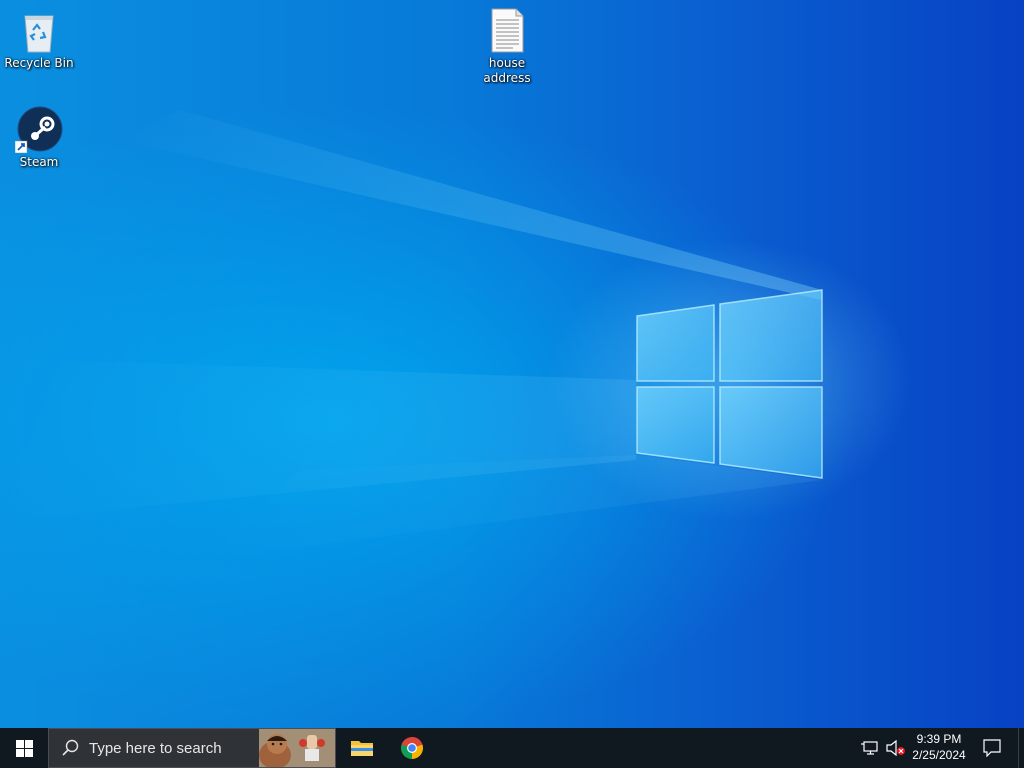 This screenshot has width=1024, height=771. I want to click on show-desktop-button, so click(1021, 748).